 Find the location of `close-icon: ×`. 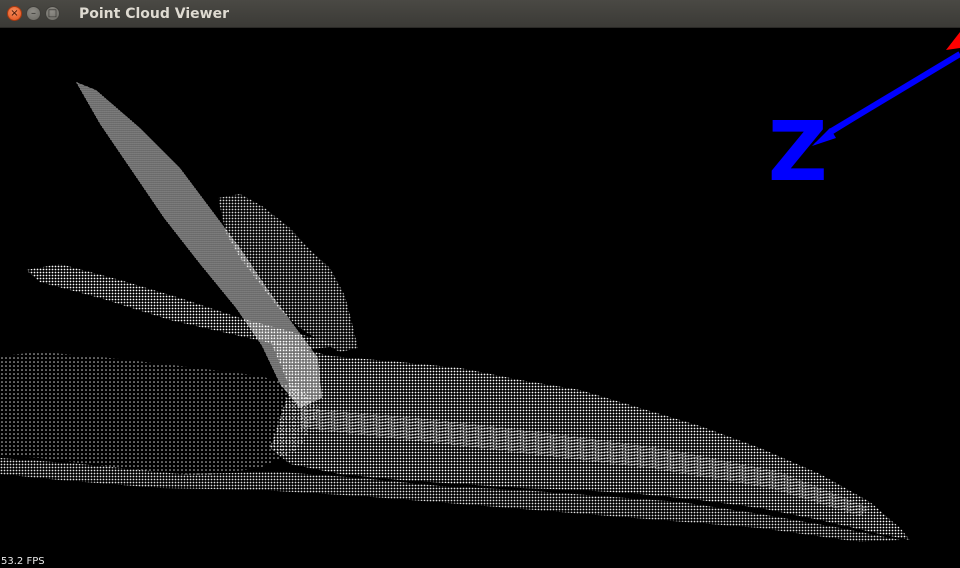

close-icon: × is located at coordinates (14, 13).